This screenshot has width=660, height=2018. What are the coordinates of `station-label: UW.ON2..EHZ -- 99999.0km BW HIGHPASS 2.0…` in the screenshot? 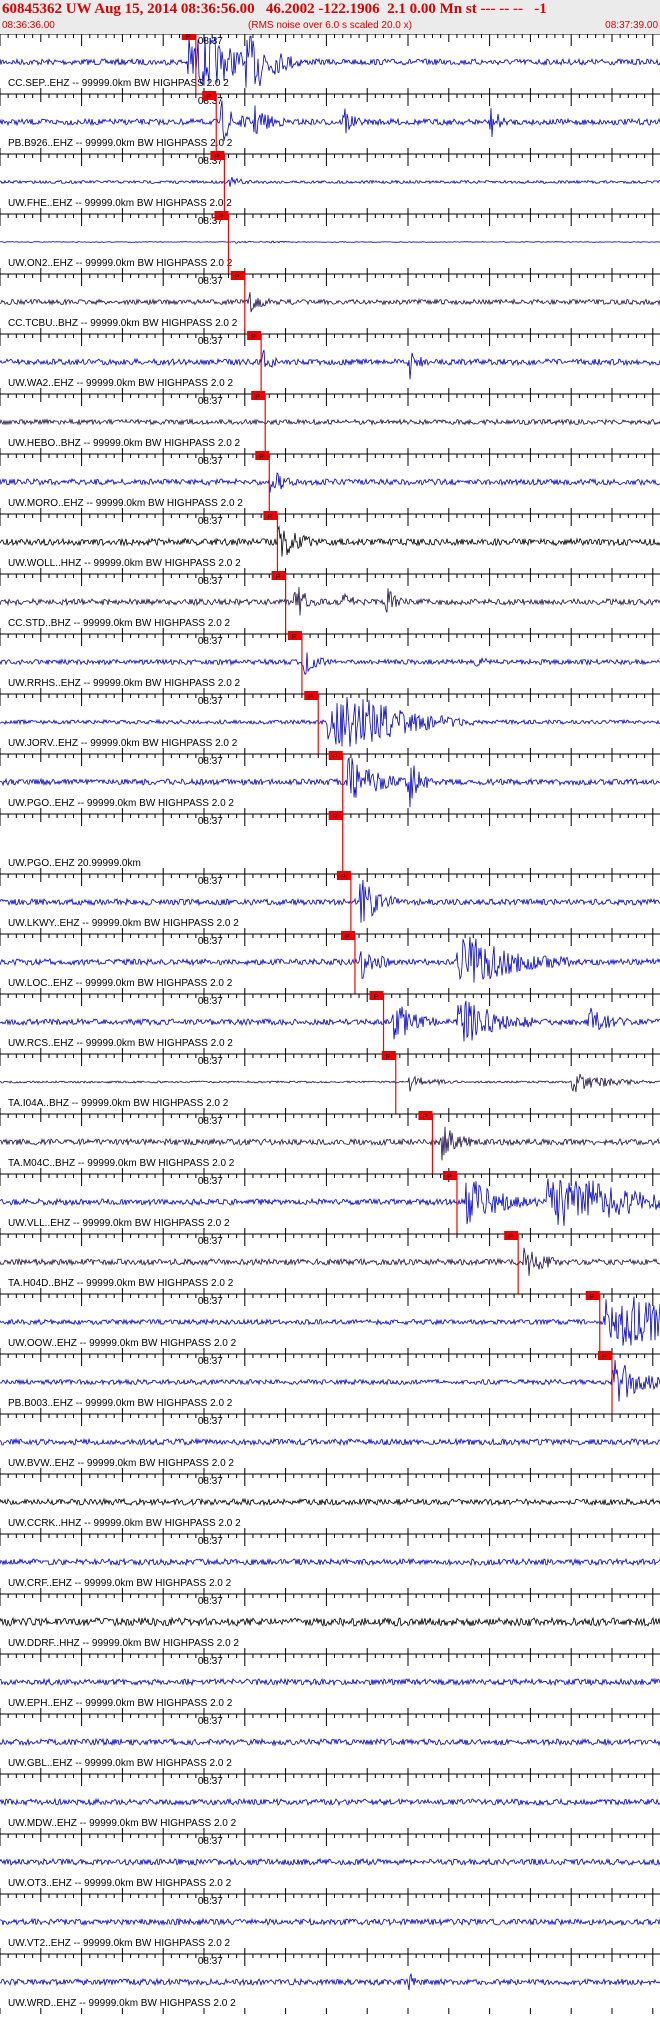 It's located at (120, 263).